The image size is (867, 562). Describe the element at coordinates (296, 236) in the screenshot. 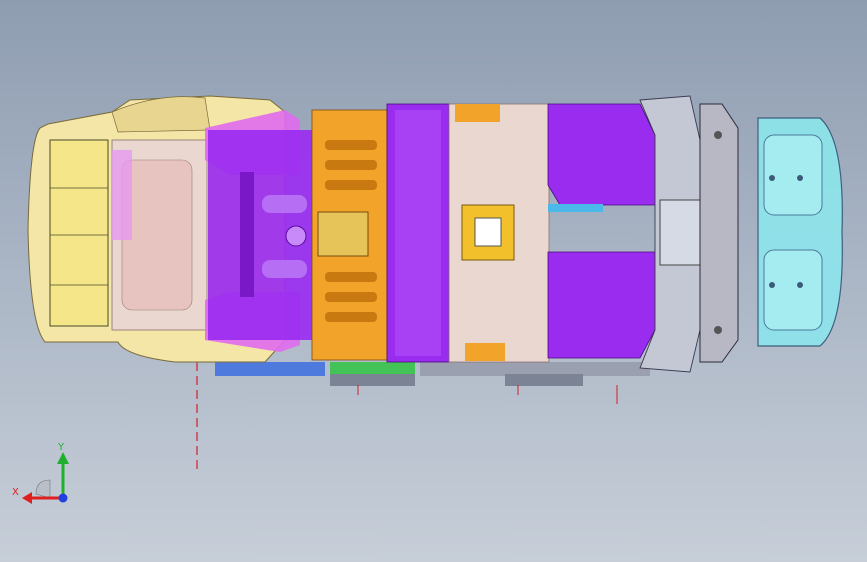

I see `floor-boss` at that location.